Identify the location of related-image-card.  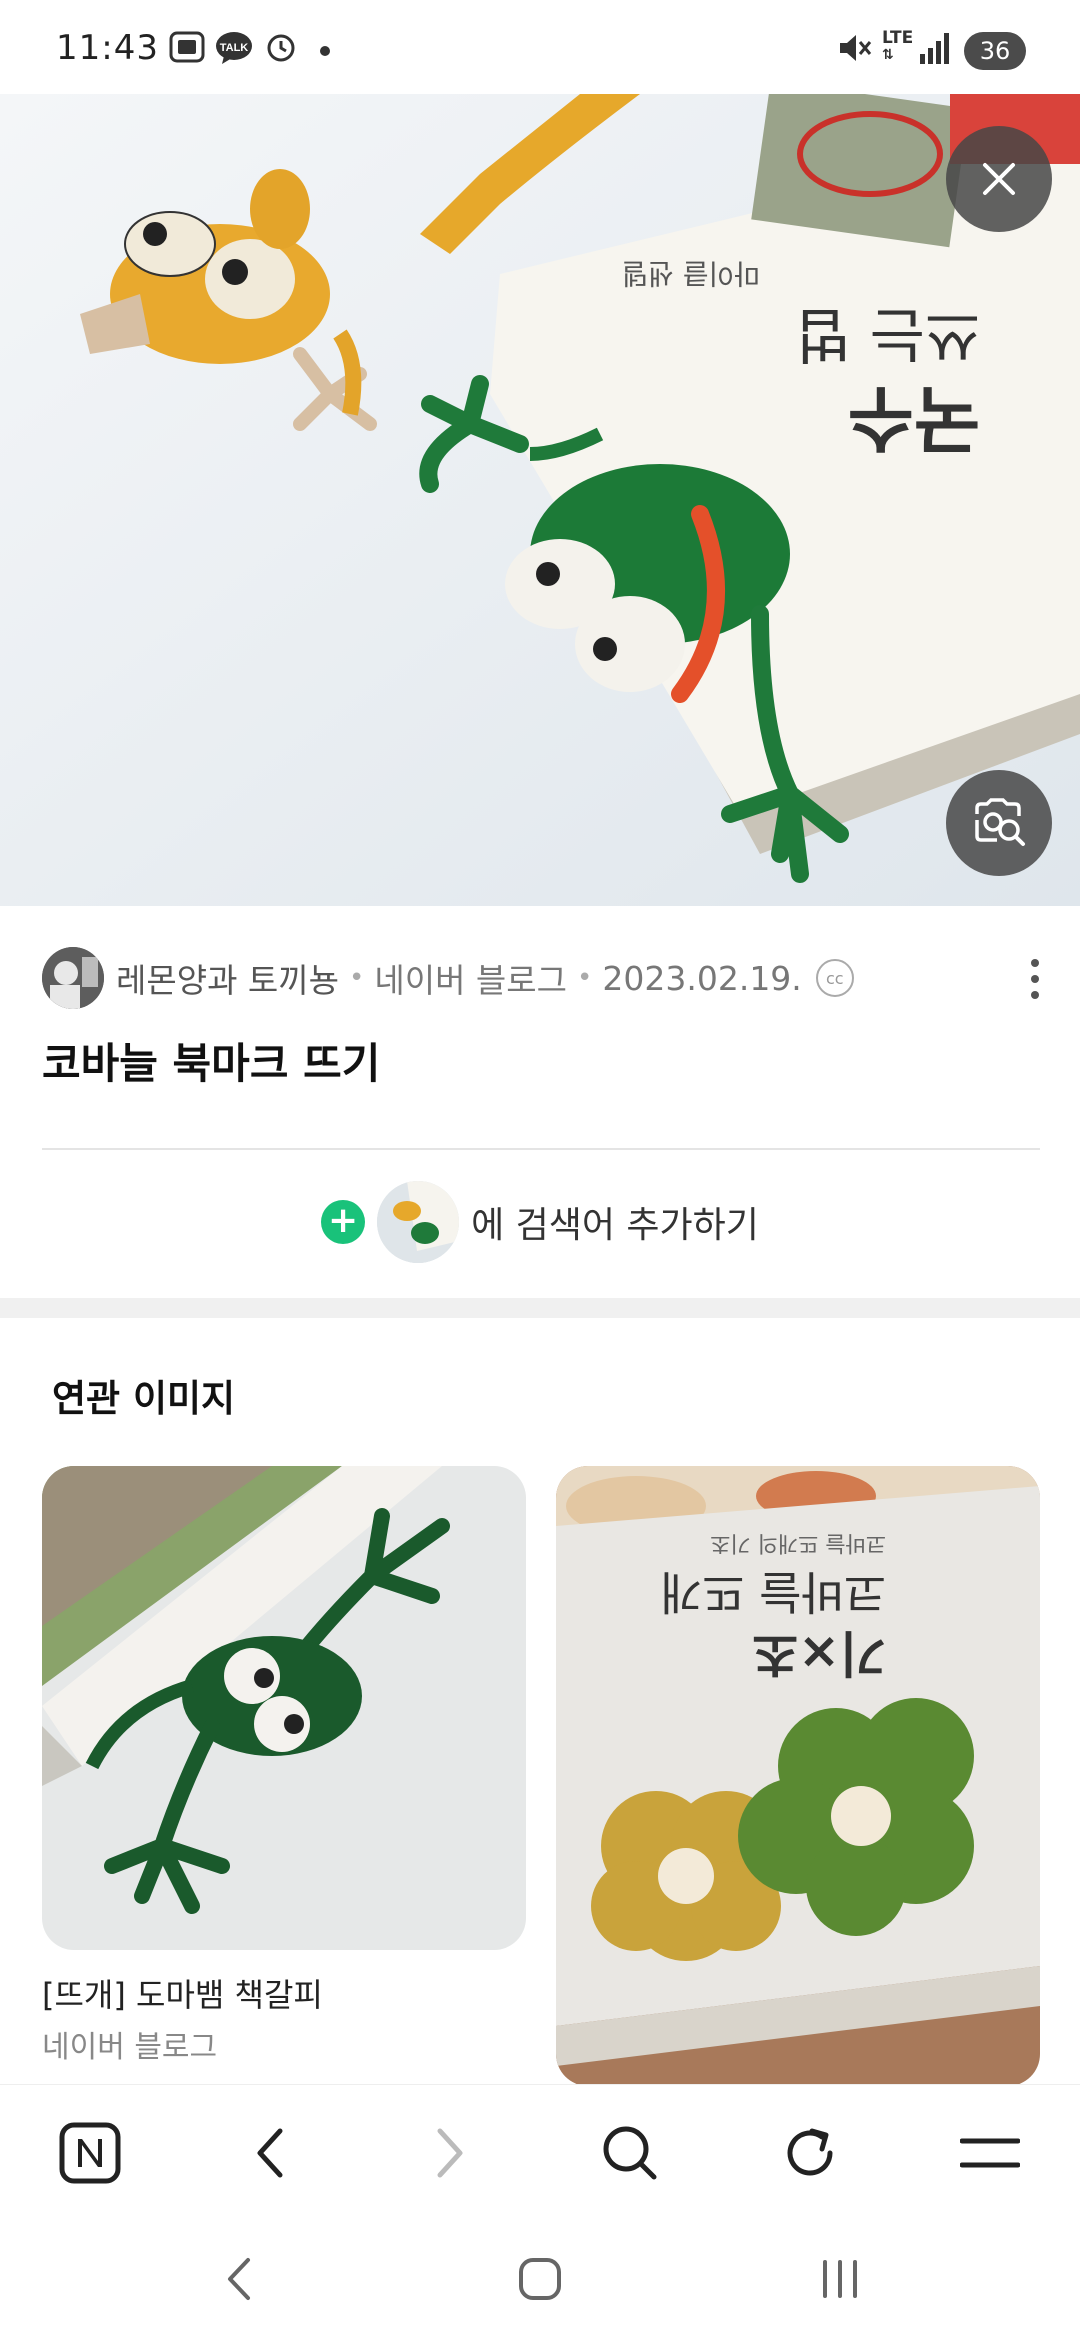
(284, 1708).